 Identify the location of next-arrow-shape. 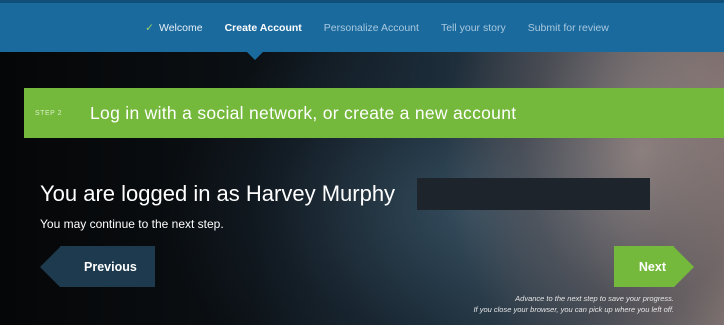
(684, 266).